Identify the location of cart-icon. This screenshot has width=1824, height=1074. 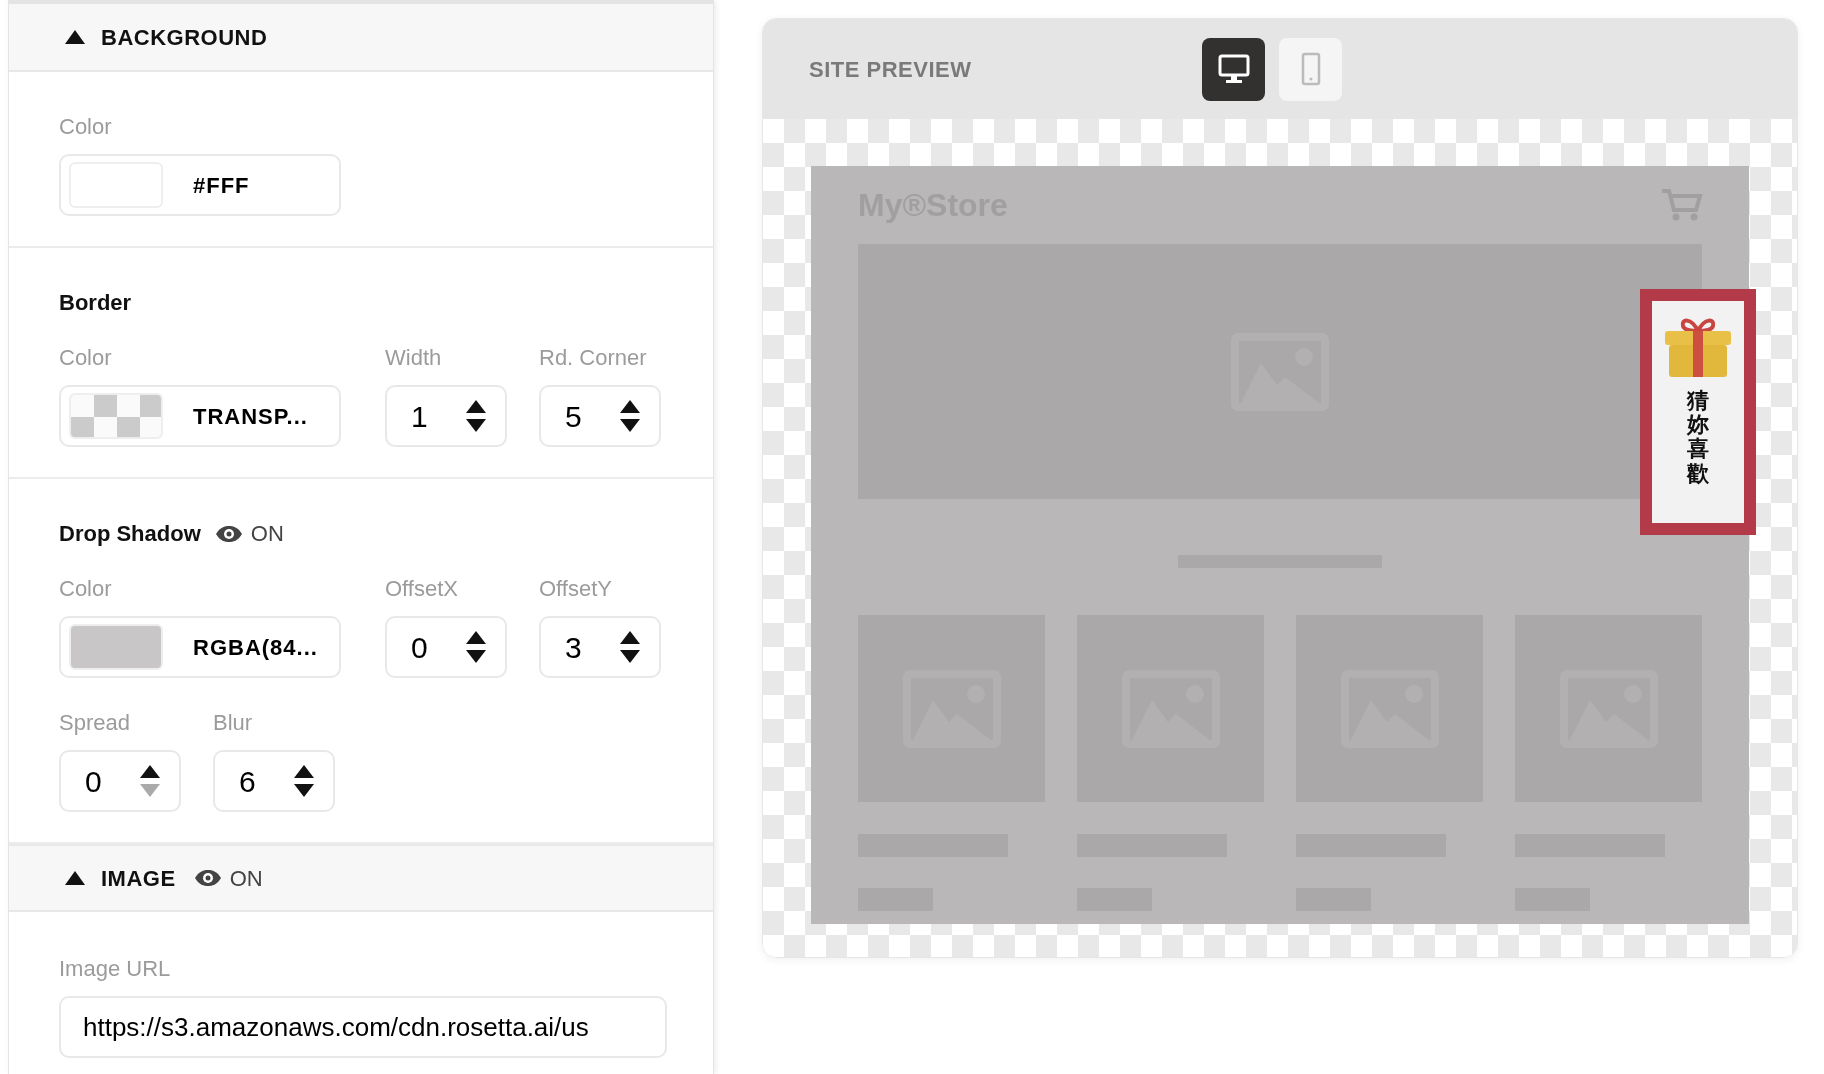
(1682, 205).